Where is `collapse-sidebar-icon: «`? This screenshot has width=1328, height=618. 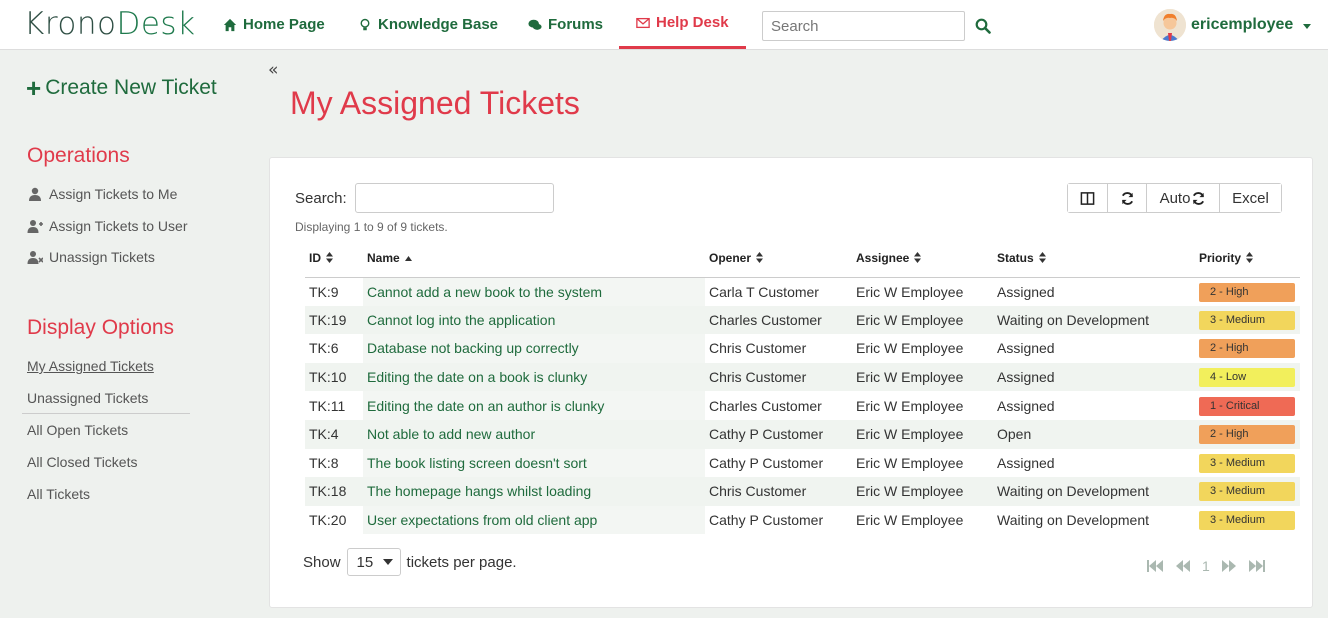 collapse-sidebar-icon: « is located at coordinates (273, 70).